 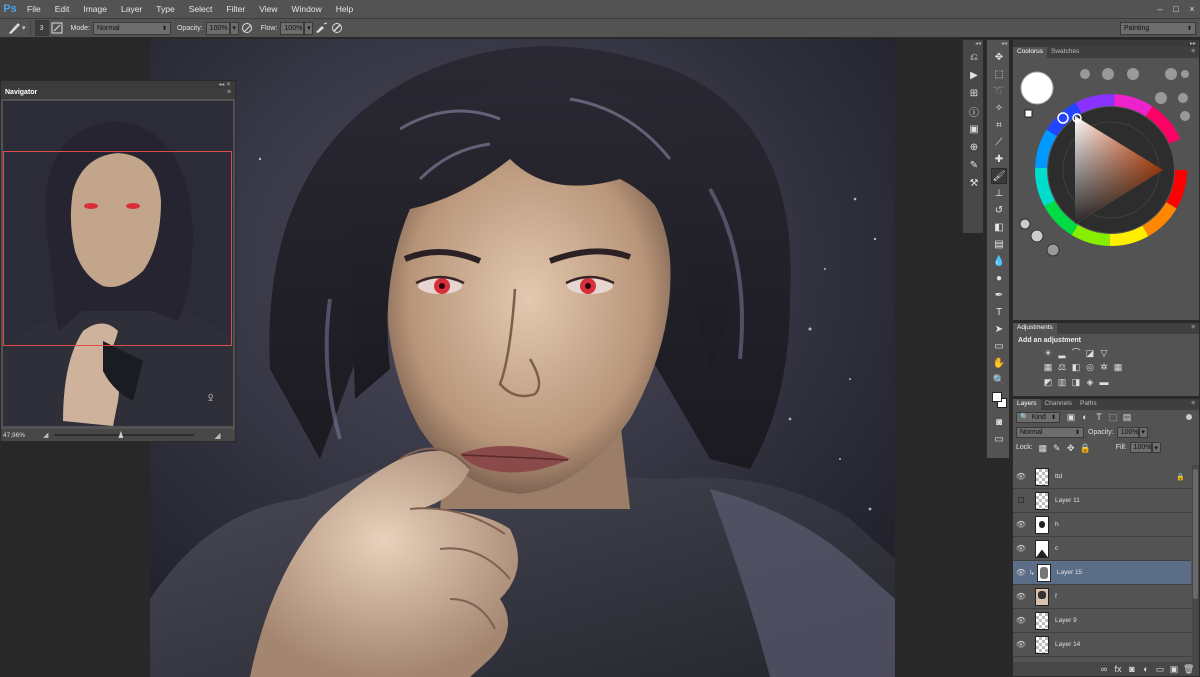 I want to click on pressure-size-icon, so click(x=337, y=28).